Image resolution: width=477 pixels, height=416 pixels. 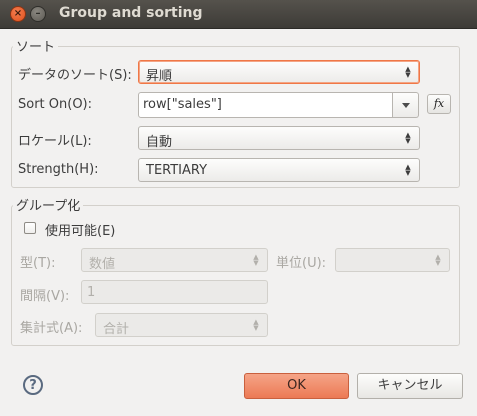 What do you see at coordinates (410, 386) in the screenshot?
I see `cancel-button: キャンセル` at bounding box center [410, 386].